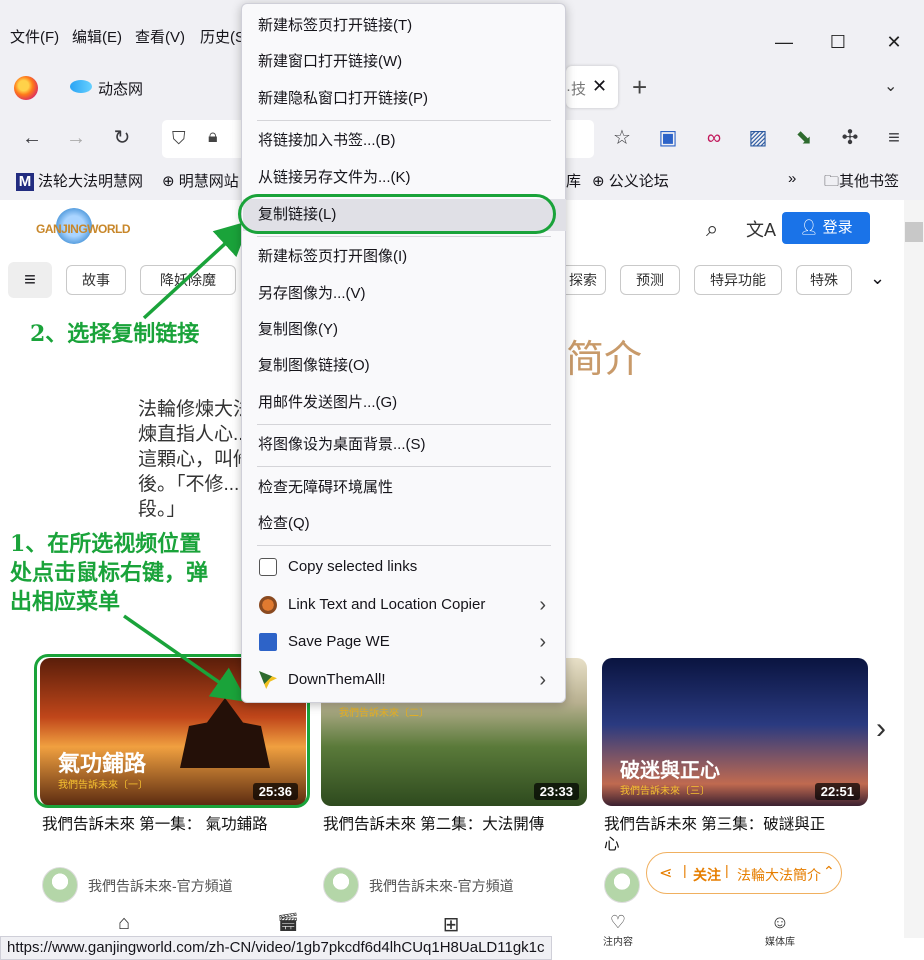 This screenshot has width=924, height=960. What do you see at coordinates (404, 26) in the screenshot?
I see `menu-open-link-new-tab: 新建标签页打开链接(T)` at bounding box center [404, 26].